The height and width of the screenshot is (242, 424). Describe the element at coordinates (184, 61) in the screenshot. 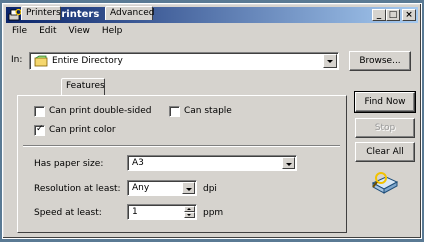

I see `location-combobox: Entire Directory` at that location.